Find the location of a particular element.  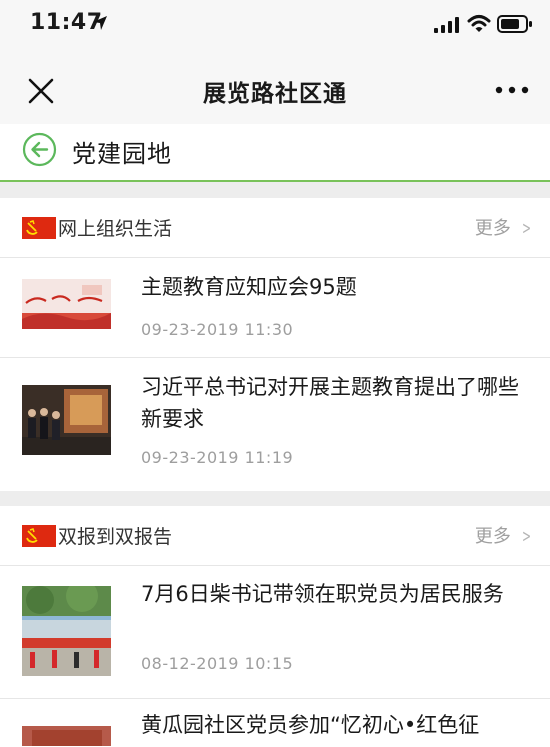

nav-title: 展览路社区通 is located at coordinates (275, 94).